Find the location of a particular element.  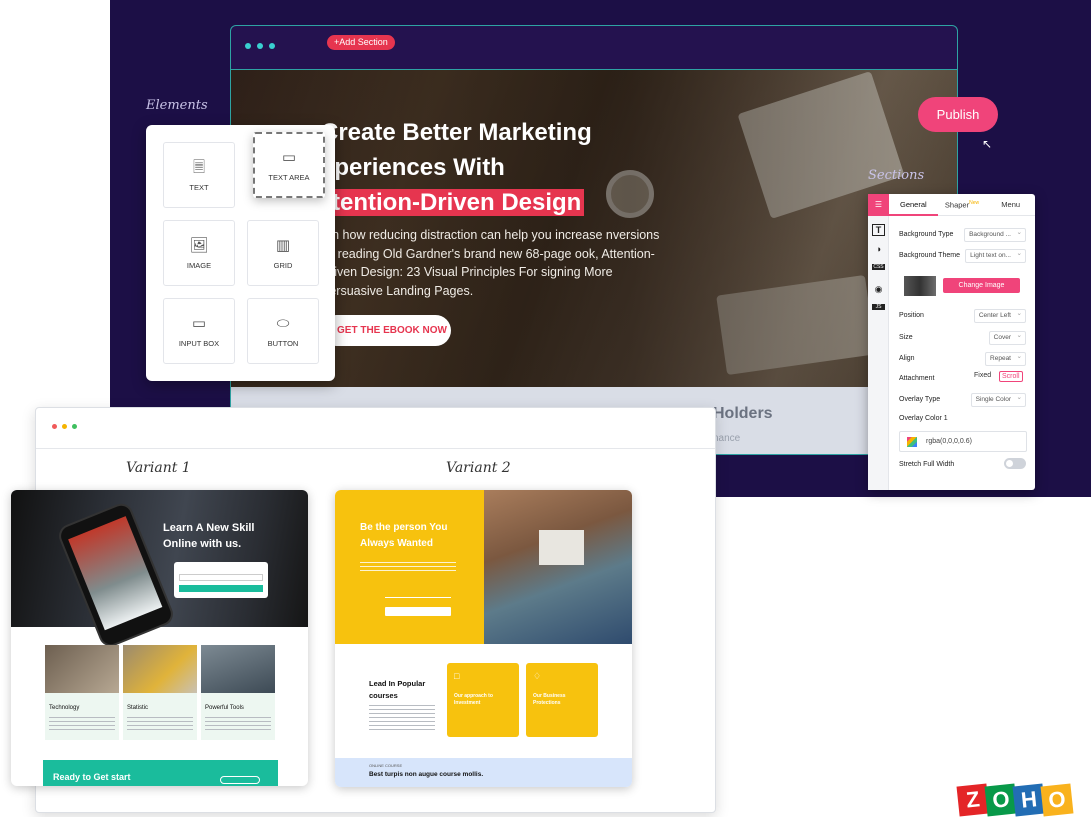

v1-card: Technology is located at coordinates (82, 692).